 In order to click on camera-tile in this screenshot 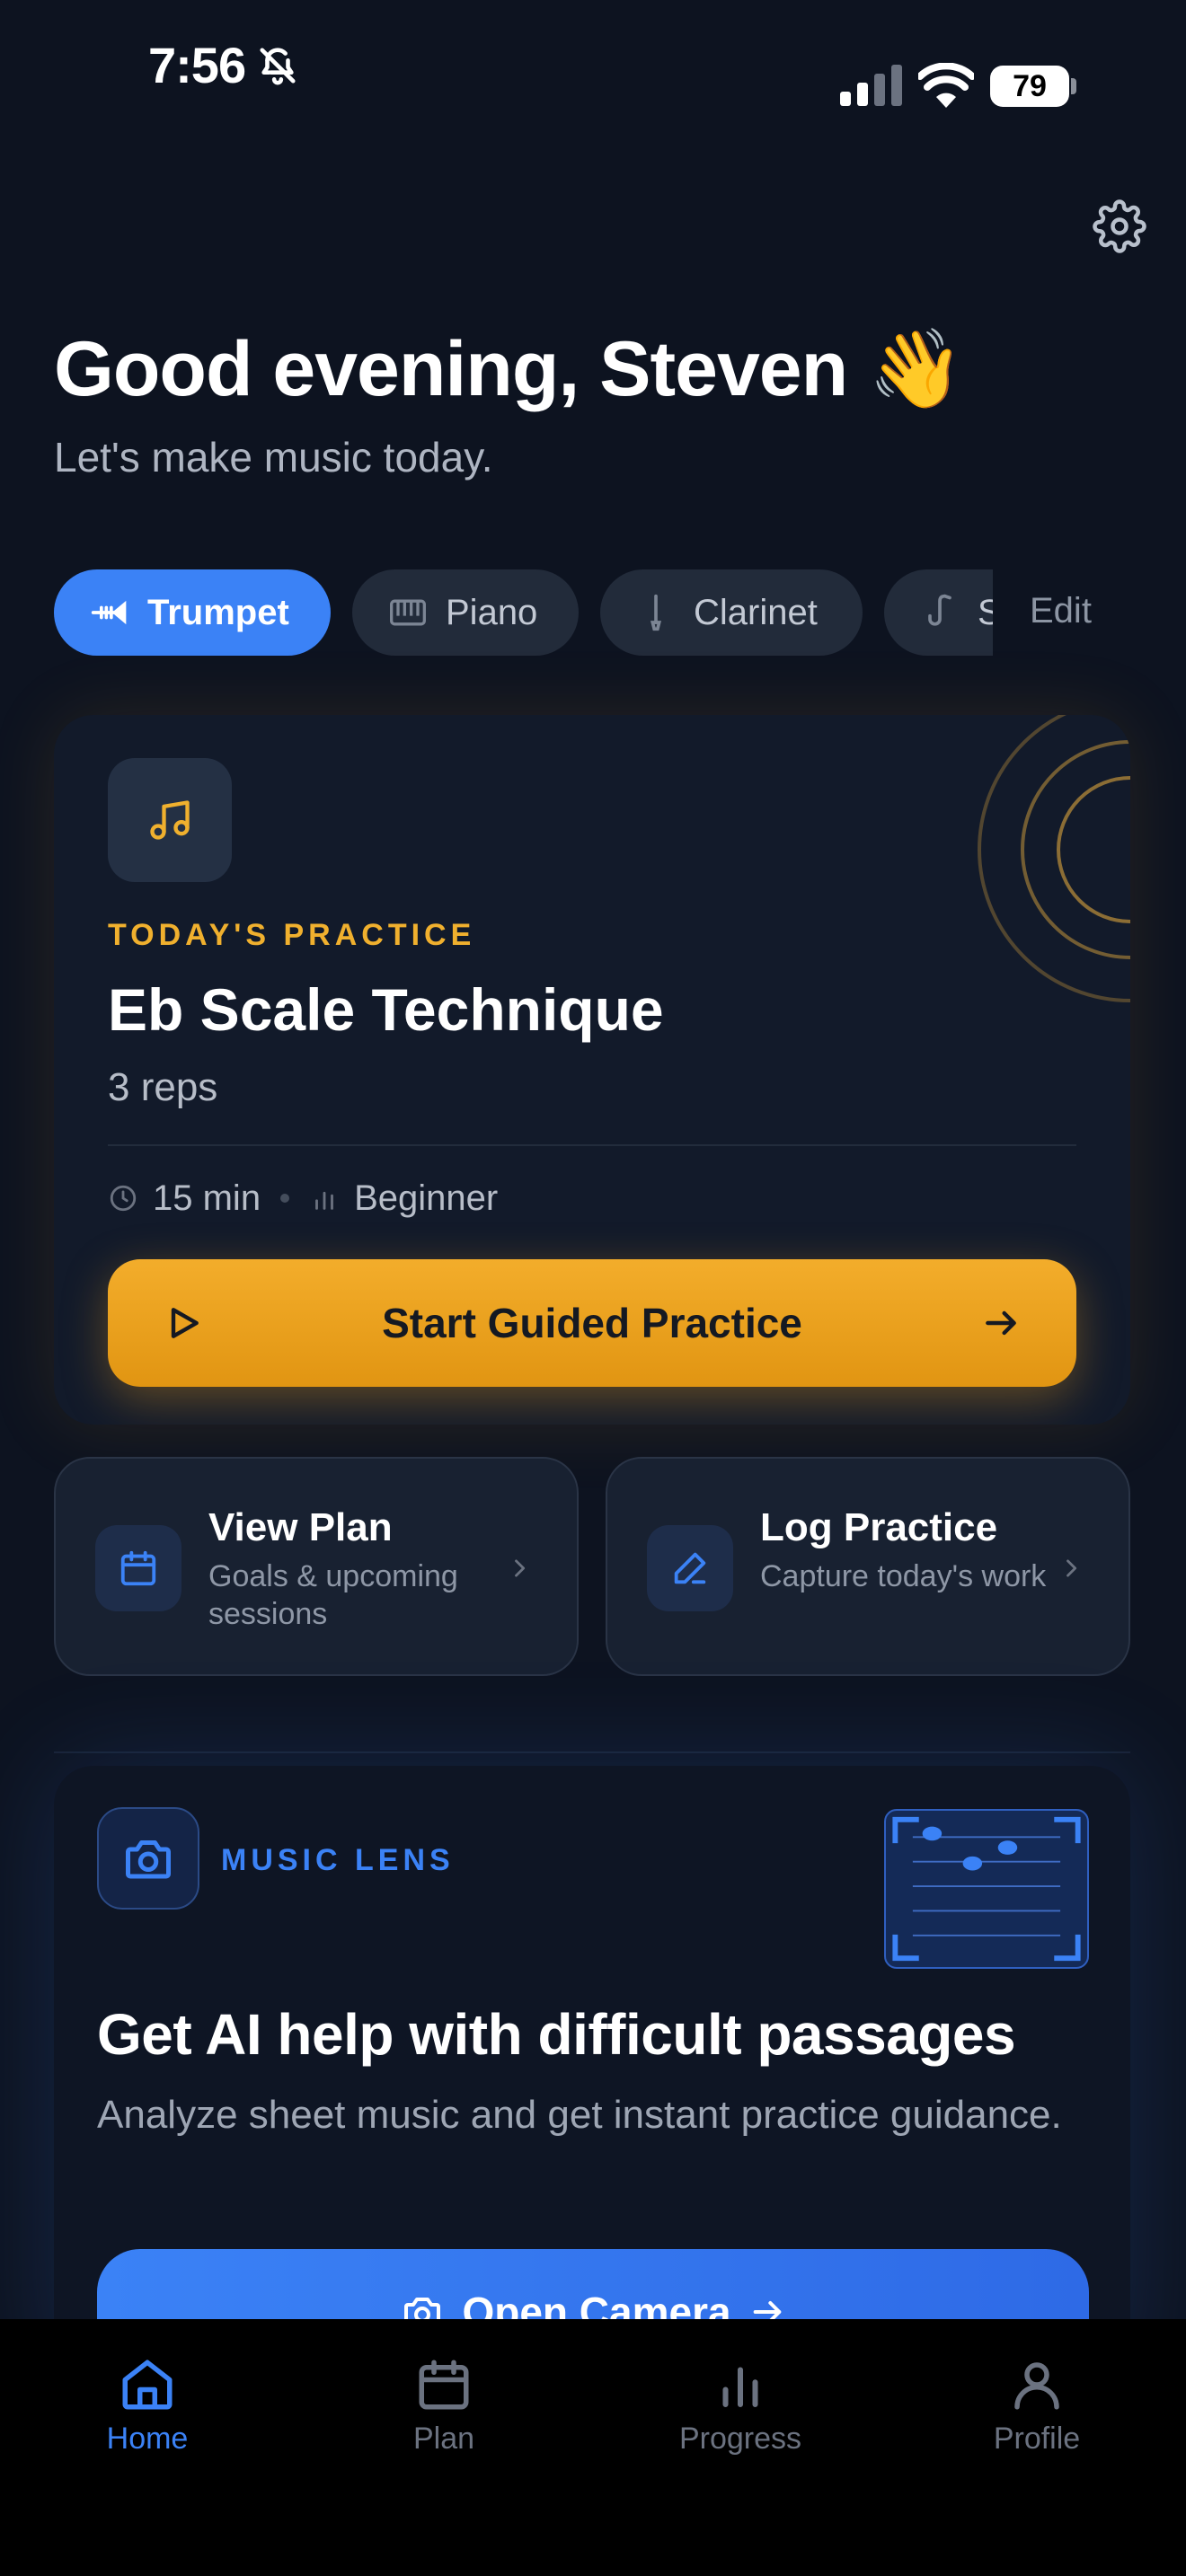, I will do `click(148, 1858)`.